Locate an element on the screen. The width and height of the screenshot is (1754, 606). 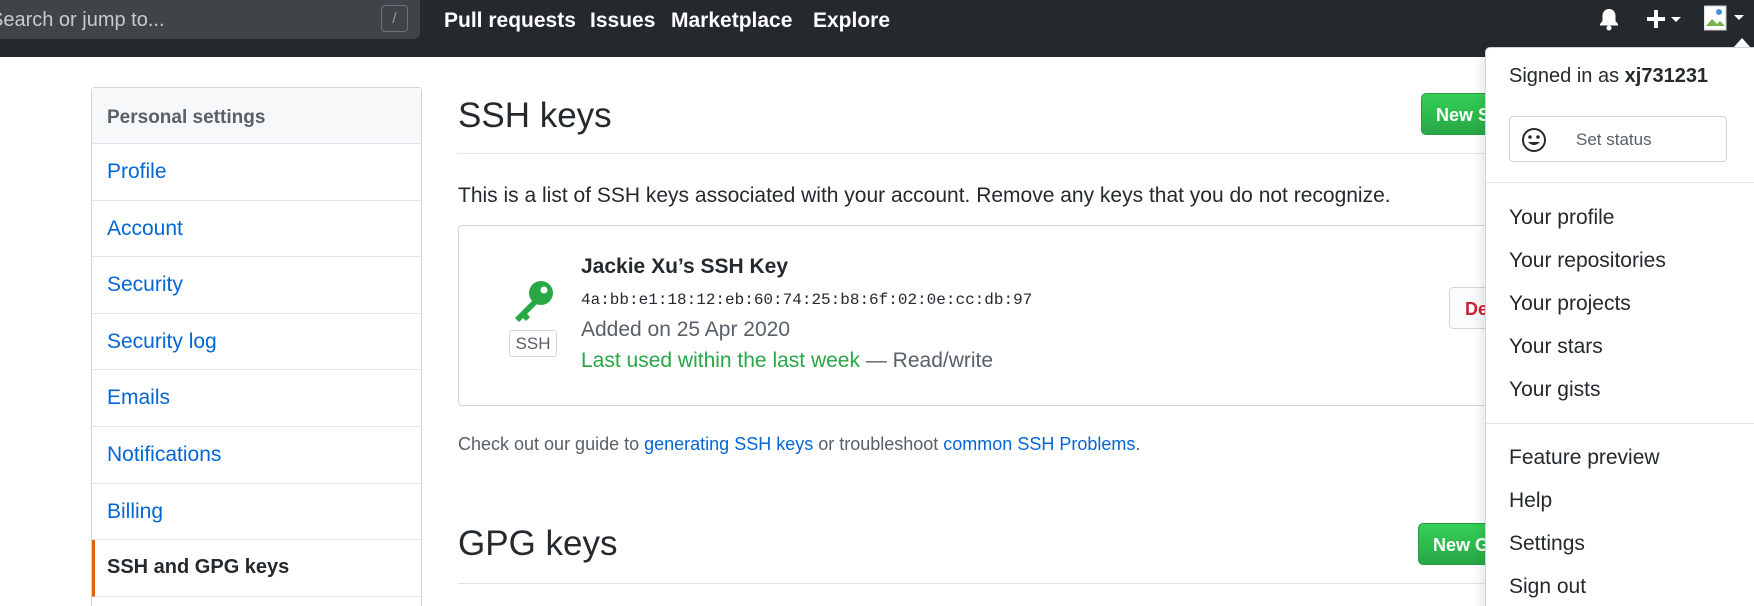
search-input: Search or jump to... / is located at coordinates (210, 19).